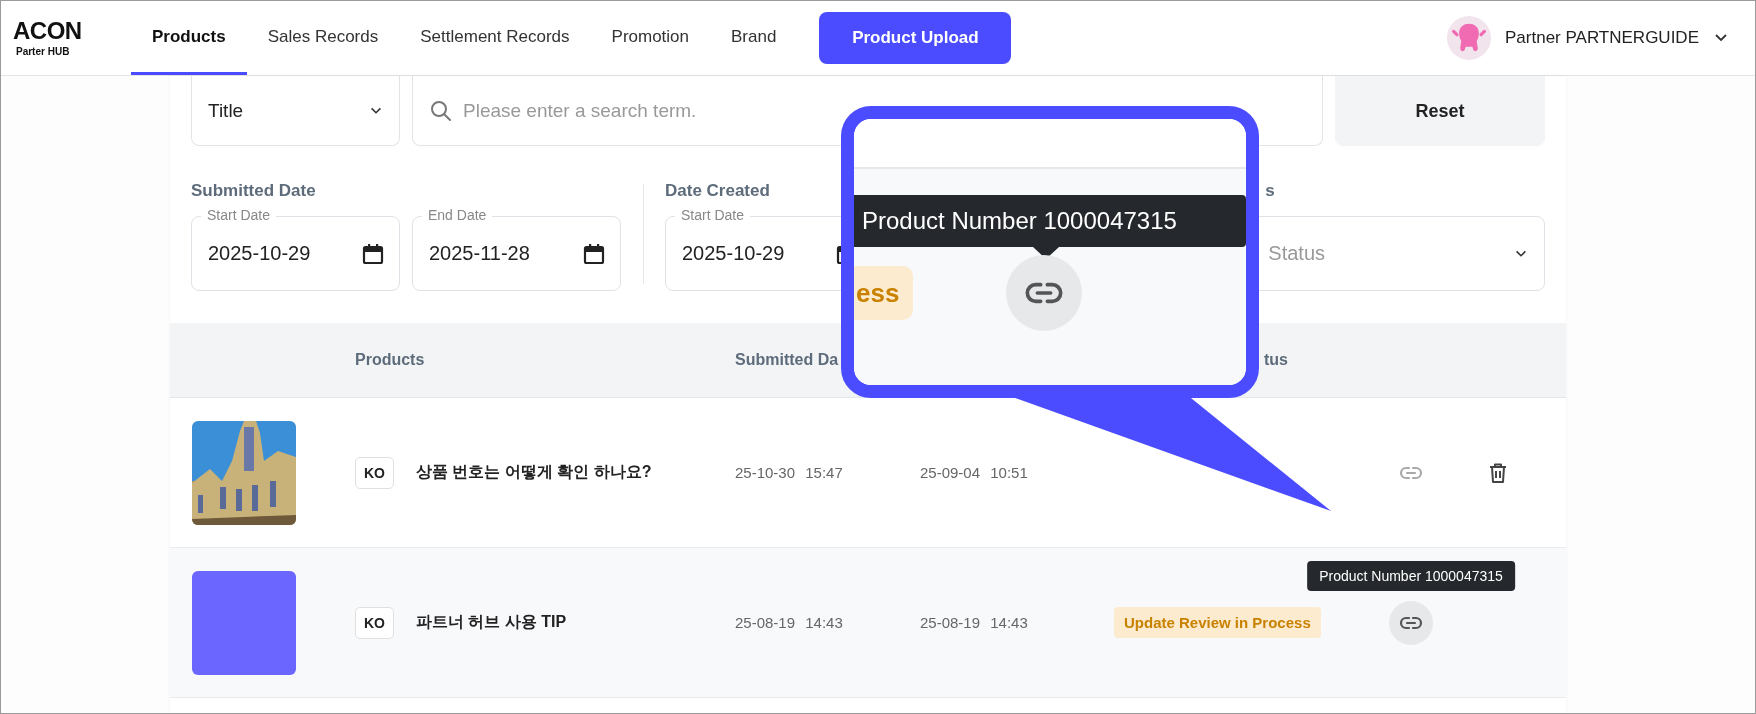 The height and width of the screenshot is (714, 1756). What do you see at coordinates (754, 38) in the screenshot?
I see `nav-tab: Brand` at bounding box center [754, 38].